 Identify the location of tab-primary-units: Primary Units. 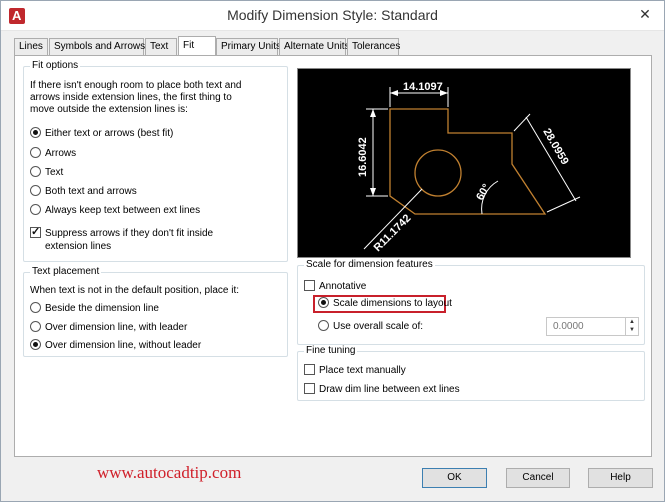
(248, 46).